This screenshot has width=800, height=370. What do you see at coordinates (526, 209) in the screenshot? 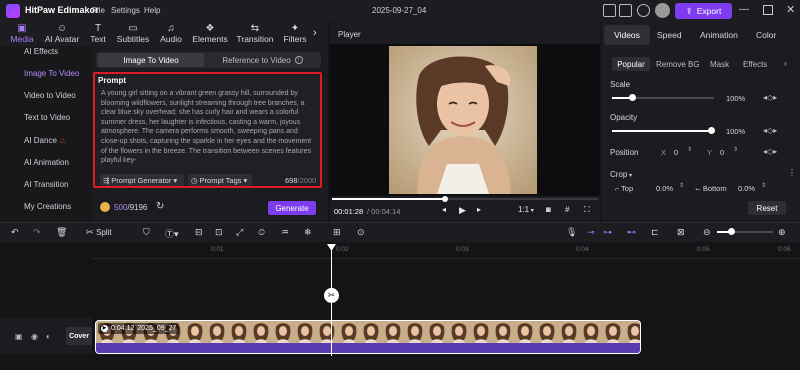
I see `aspect-ratio: 1:1 ▾` at bounding box center [526, 209].